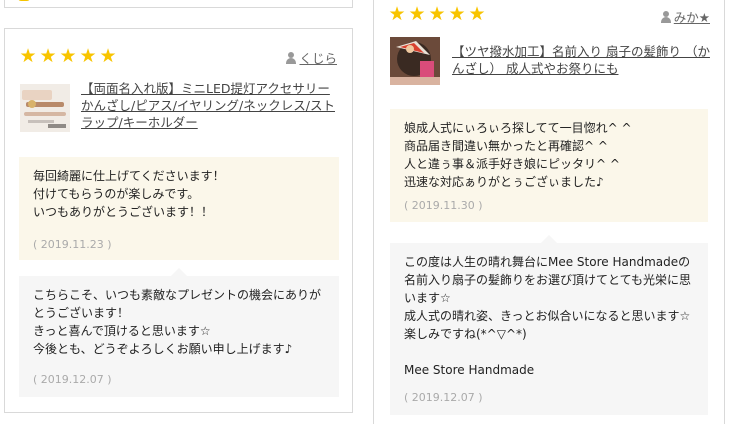 The width and height of the screenshot is (729, 424). What do you see at coordinates (692, 16) in the screenshot?
I see `reviewer-name: みか★` at bounding box center [692, 16].